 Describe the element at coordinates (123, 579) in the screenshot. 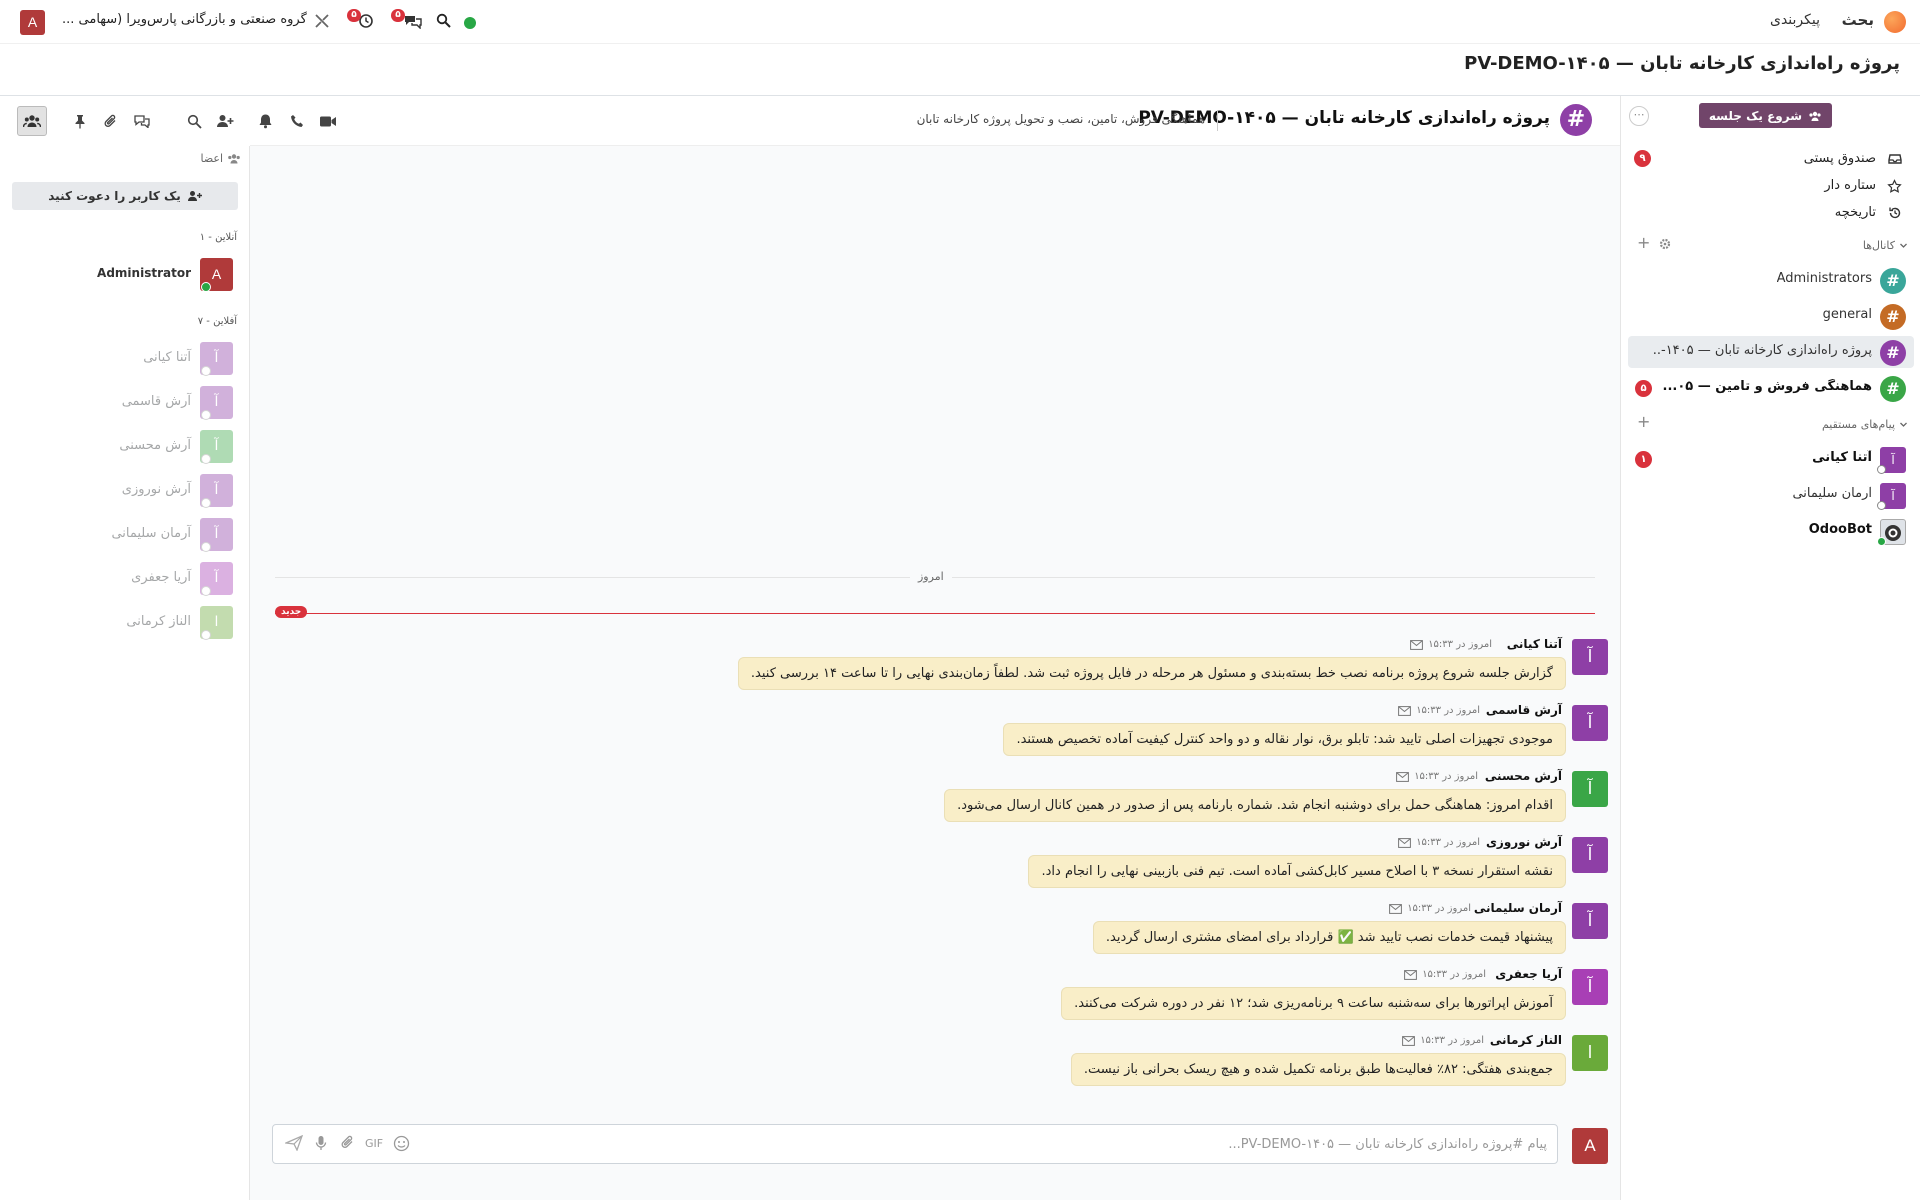

I see `member-item: آ آریا جعفری` at that location.